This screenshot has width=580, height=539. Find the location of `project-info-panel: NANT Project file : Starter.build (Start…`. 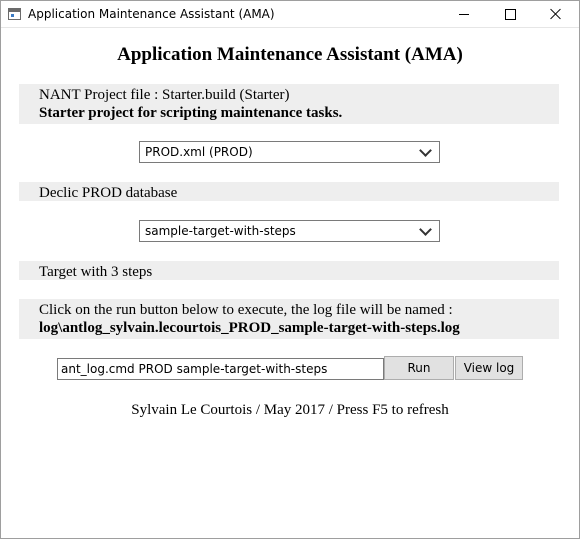

project-info-panel: NANT Project file : Starter.build (Start… is located at coordinates (289, 104).